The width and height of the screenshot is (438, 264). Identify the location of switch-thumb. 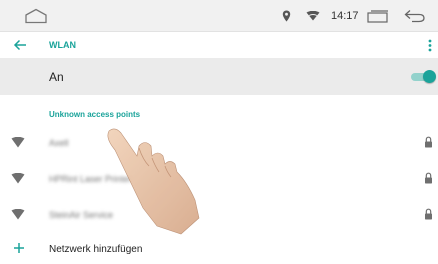
(429, 76).